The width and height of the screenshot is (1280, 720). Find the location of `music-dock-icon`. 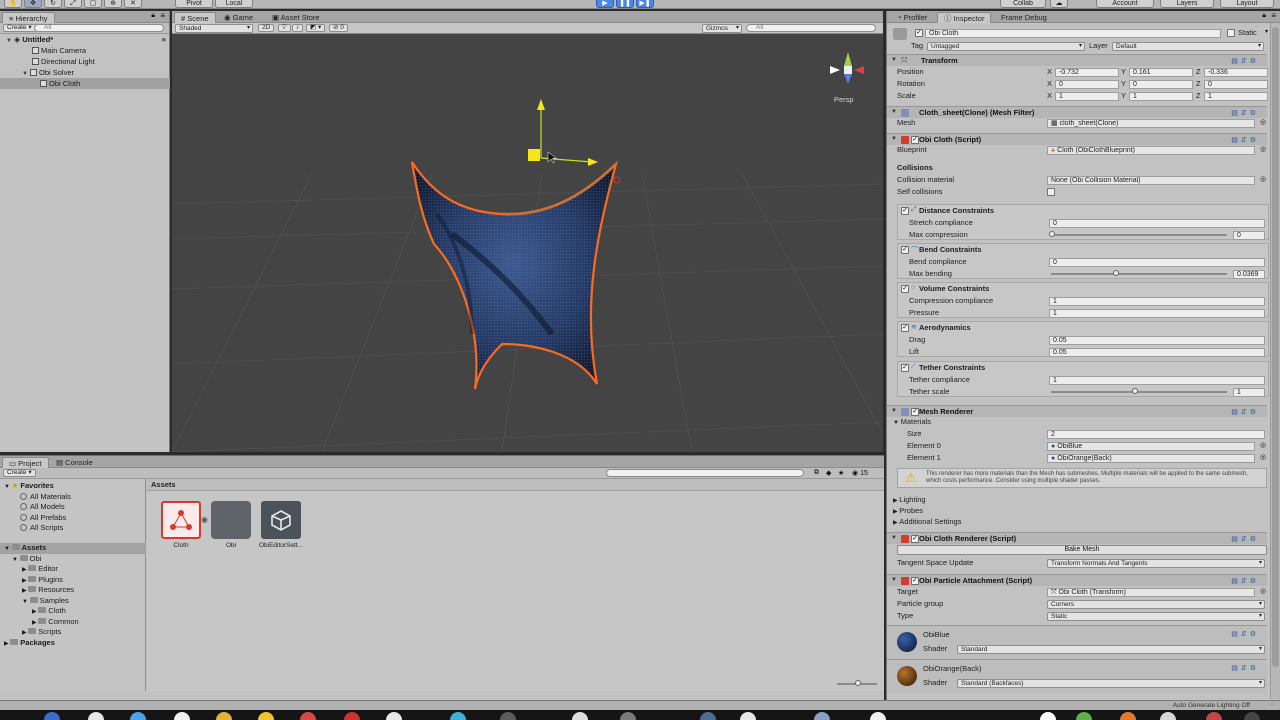

music-dock-icon is located at coordinates (352, 716).